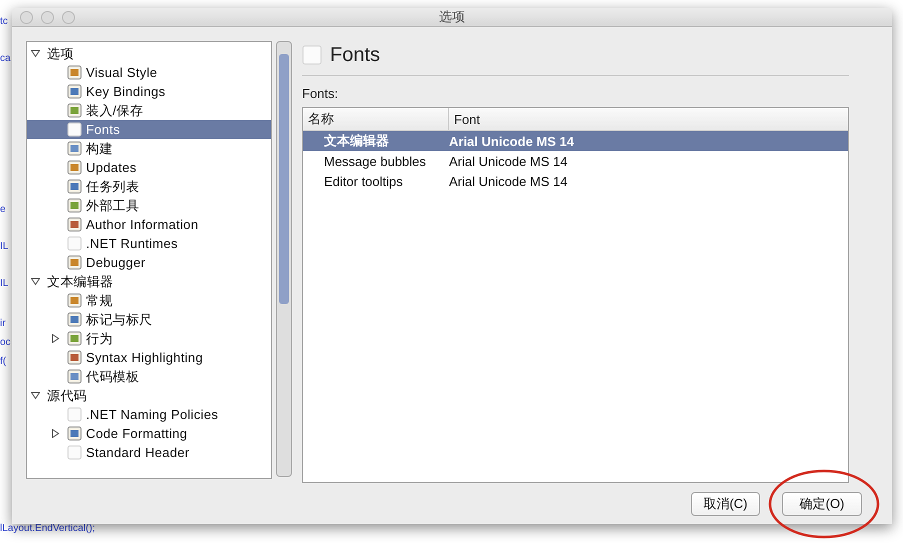 The image size is (903, 544). What do you see at coordinates (149, 244) in the screenshot?
I see `tree-item: .NET Runtimes` at bounding box center [149, 244].